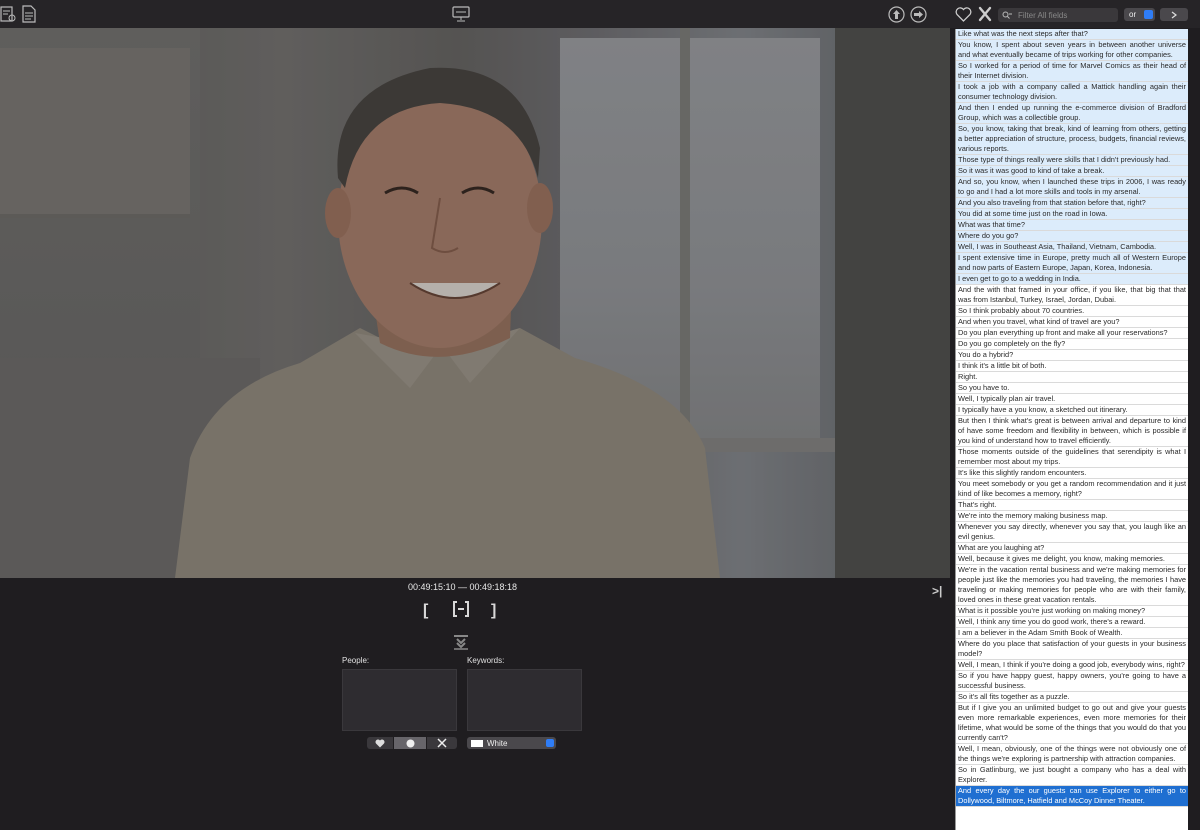  I want to click on color-swatch, so click(477, 743).